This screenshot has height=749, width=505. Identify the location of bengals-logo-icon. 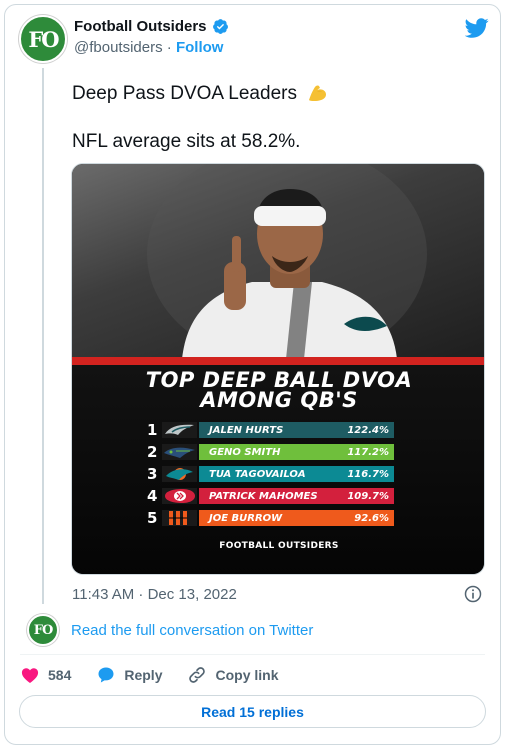
(179, 518).